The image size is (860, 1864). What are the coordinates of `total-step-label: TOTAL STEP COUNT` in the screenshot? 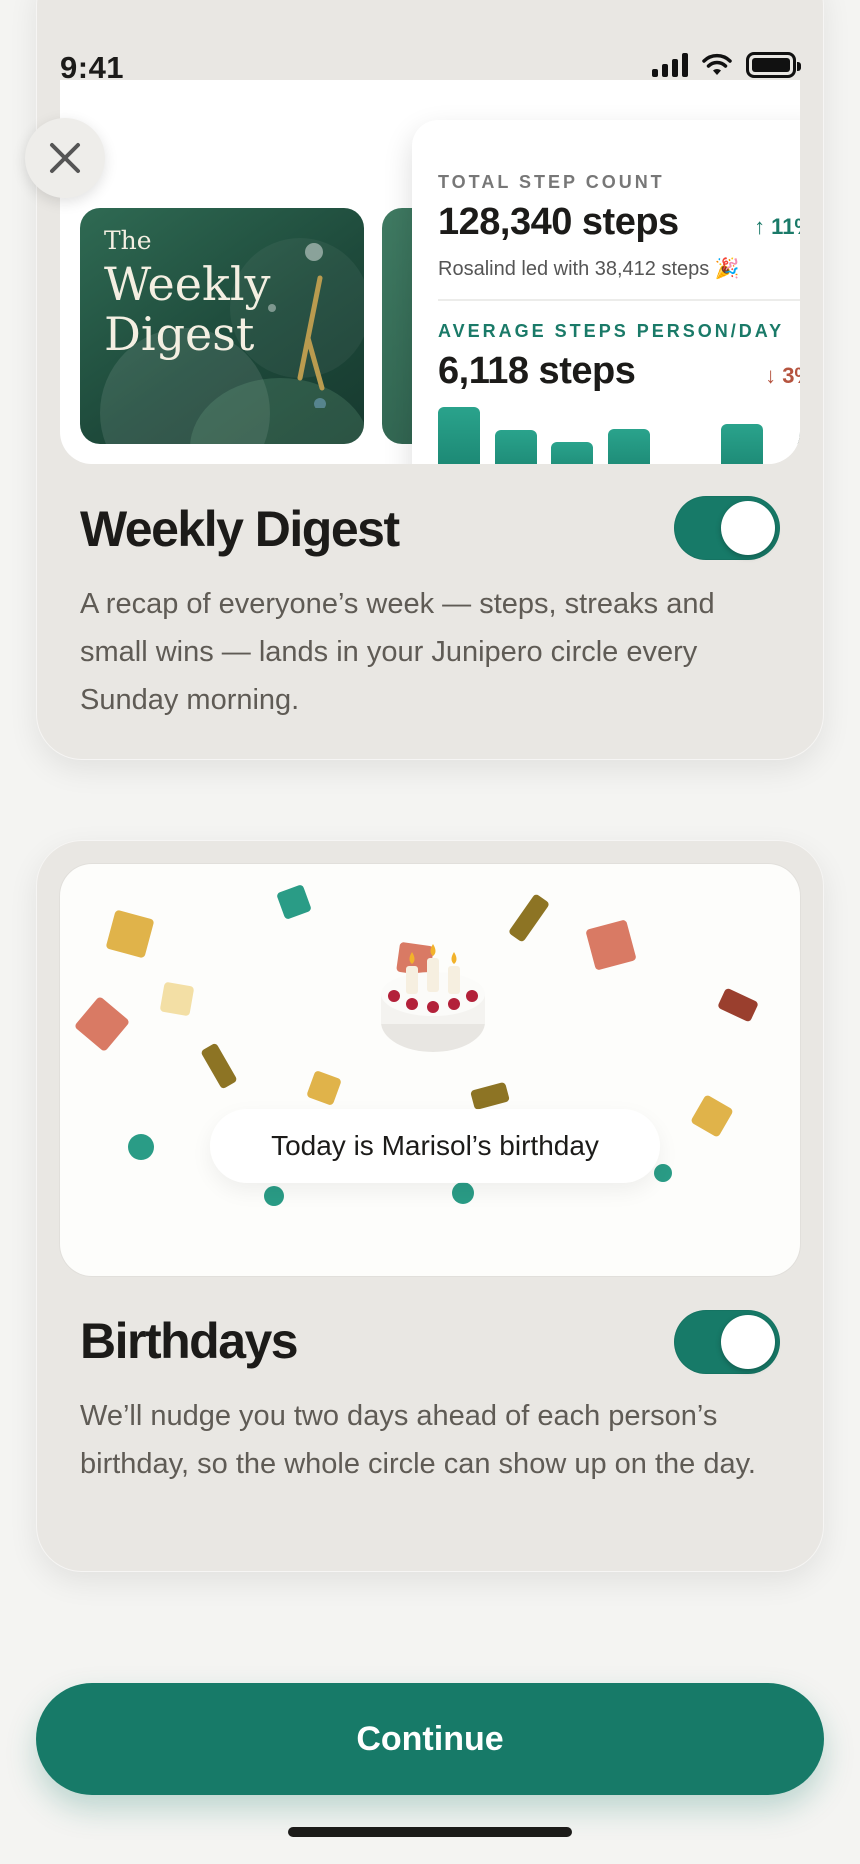 It's located at (551, 182).